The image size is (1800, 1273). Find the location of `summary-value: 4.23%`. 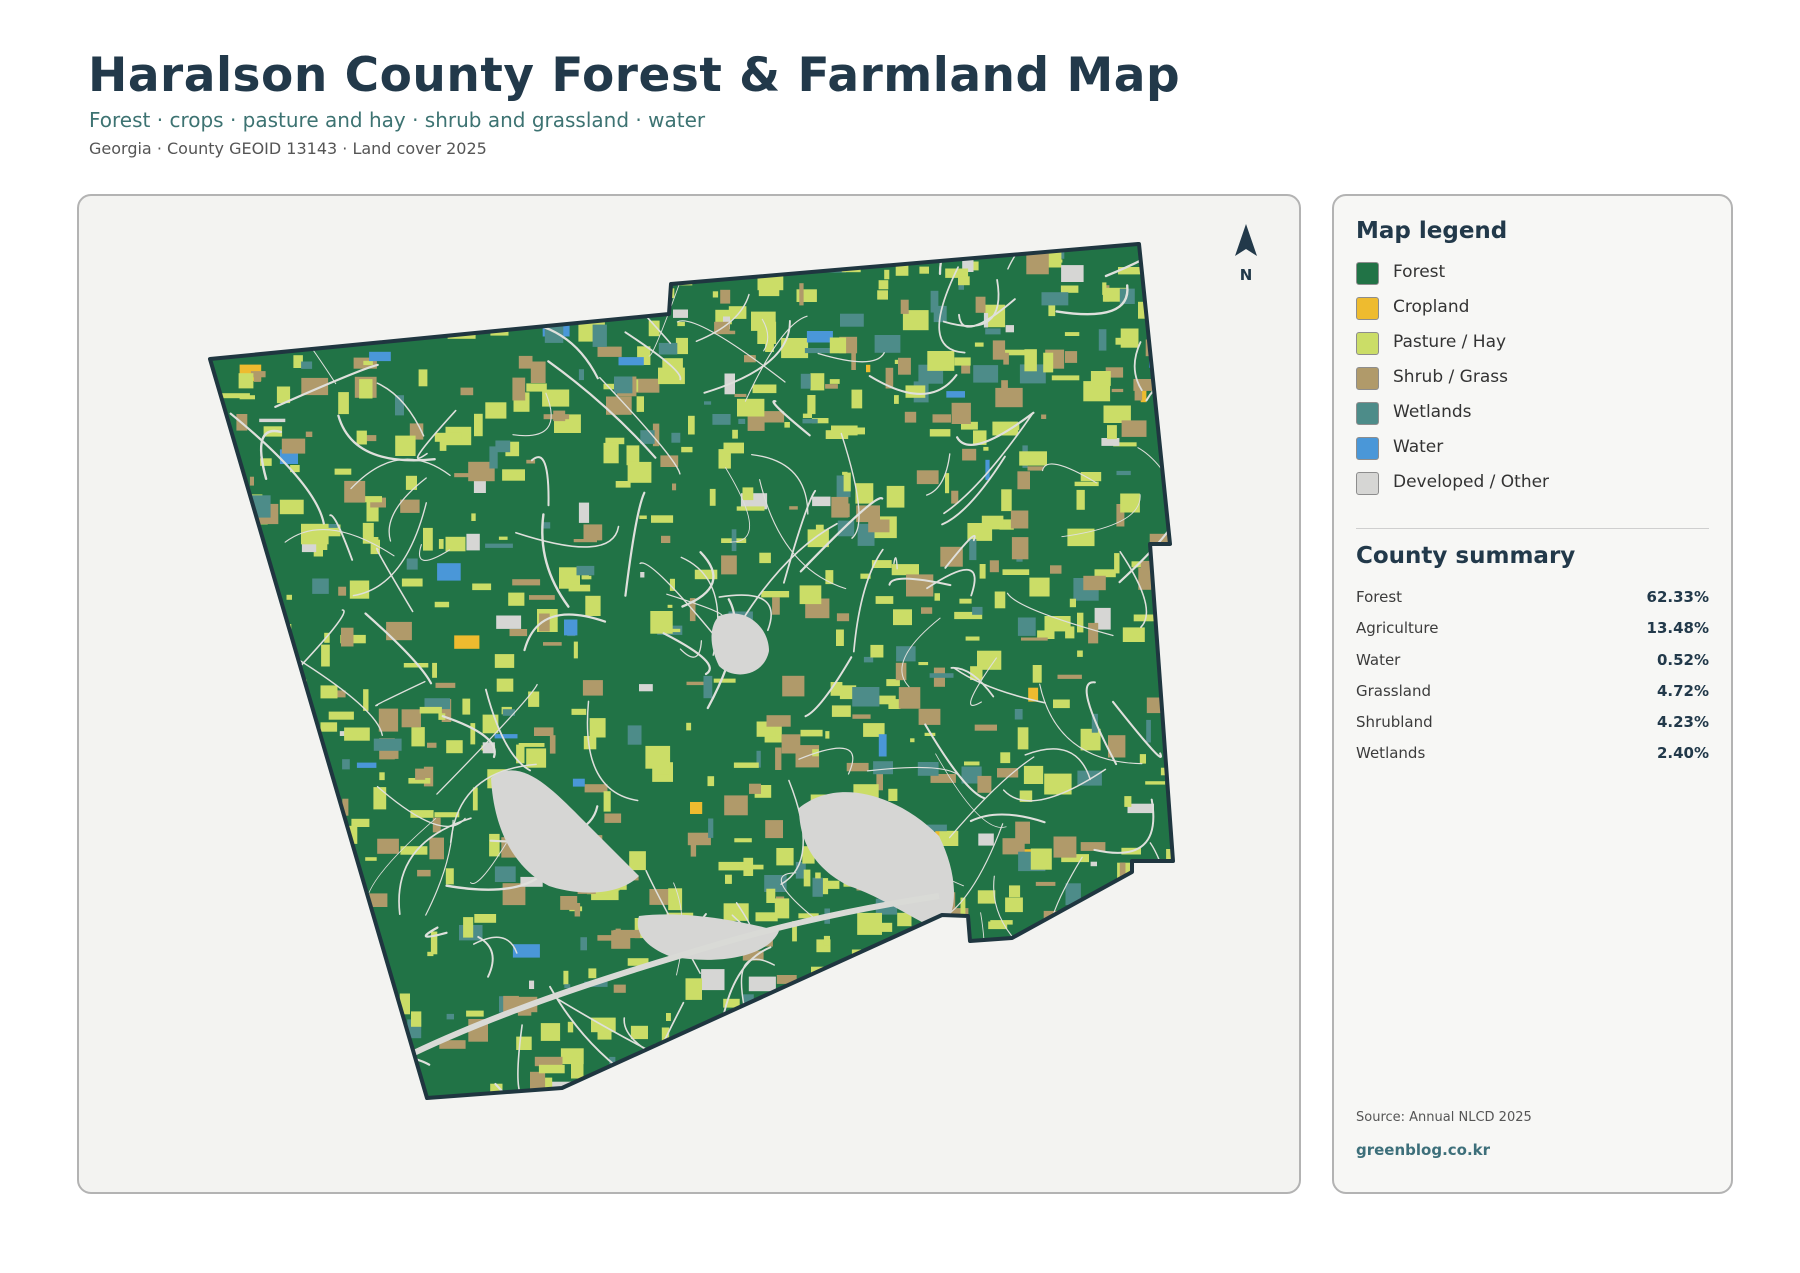

summary-value: 4.23% is located at coordinates (1682, 722).